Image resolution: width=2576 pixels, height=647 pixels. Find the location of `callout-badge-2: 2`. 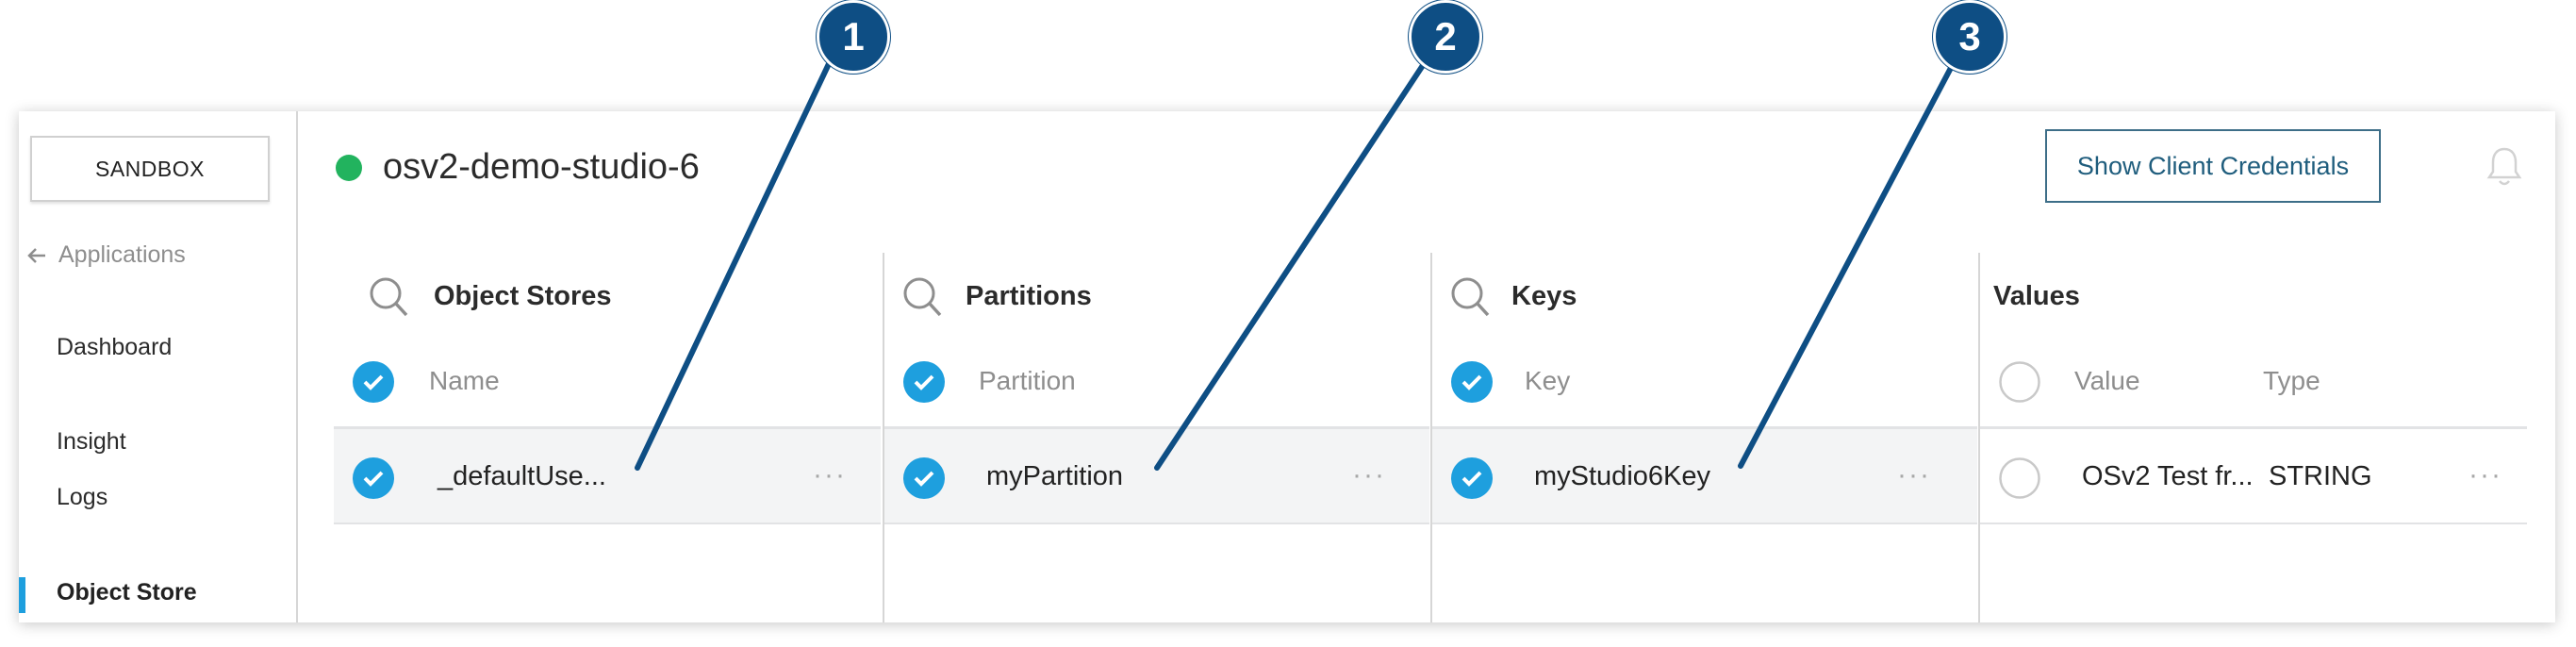

callout-badge-2: 2 is located at coordinates (1445, 37).